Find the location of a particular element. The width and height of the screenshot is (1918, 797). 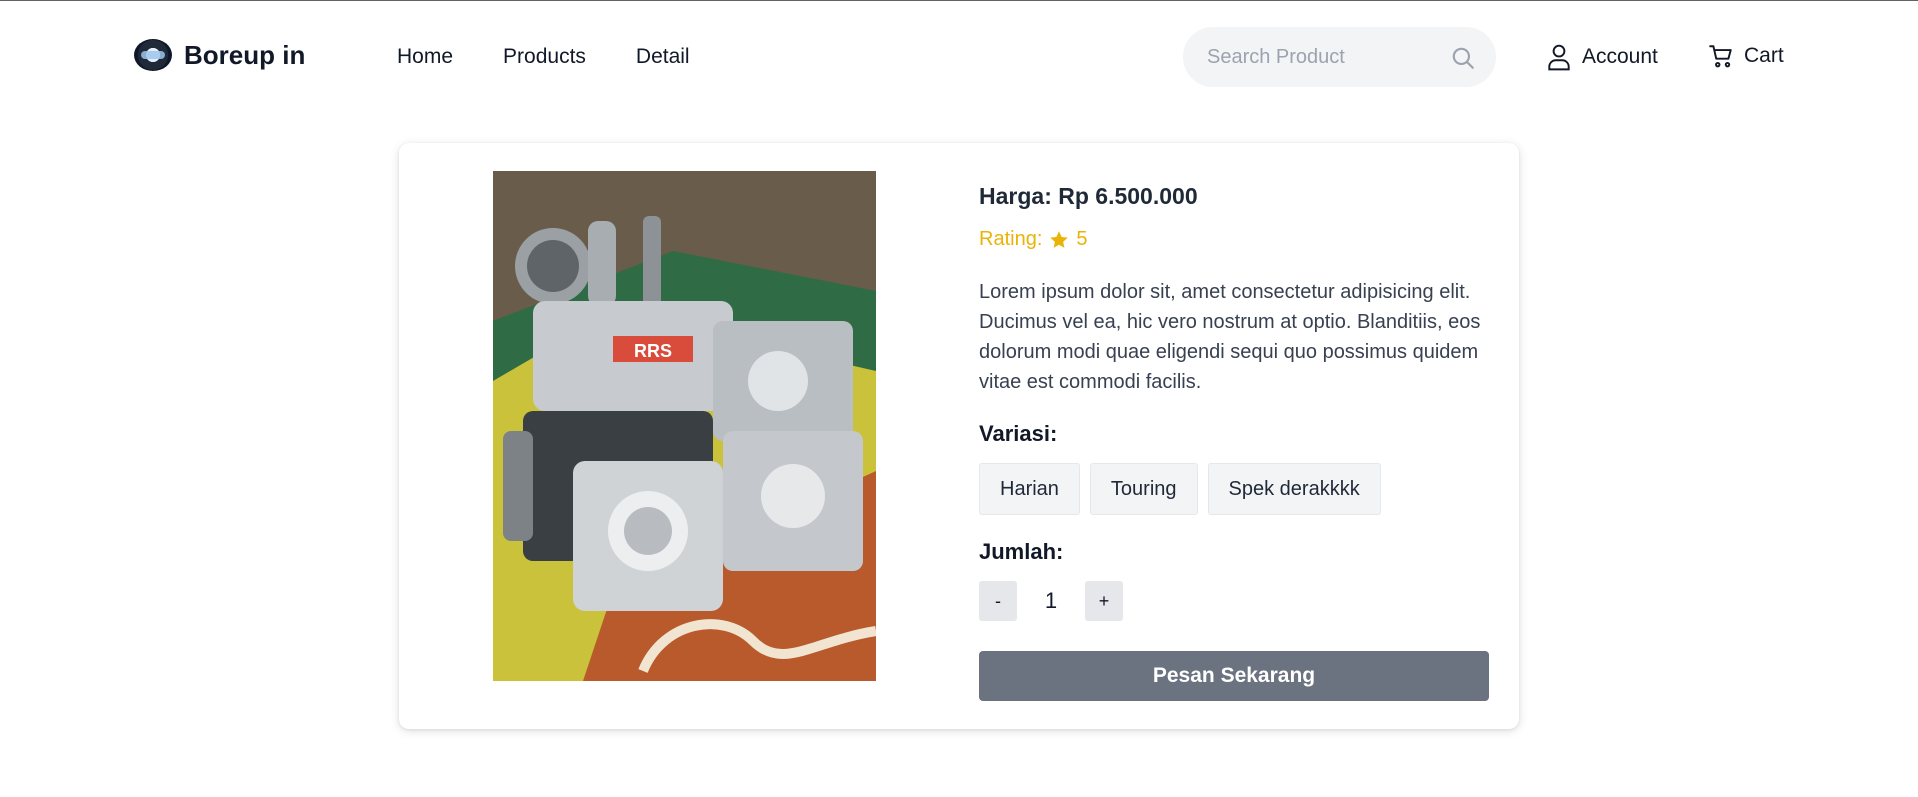

increase-quantity-button: + is located at coordinates (1104, 601).